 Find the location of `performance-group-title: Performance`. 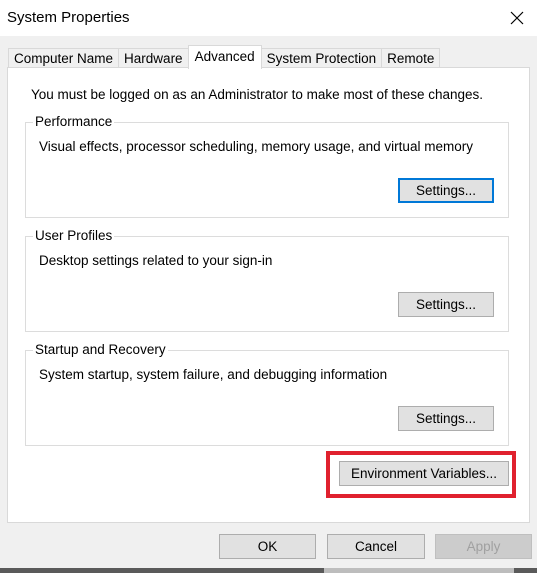

performance-group-title: Performance is located at coordinates (74, 121).